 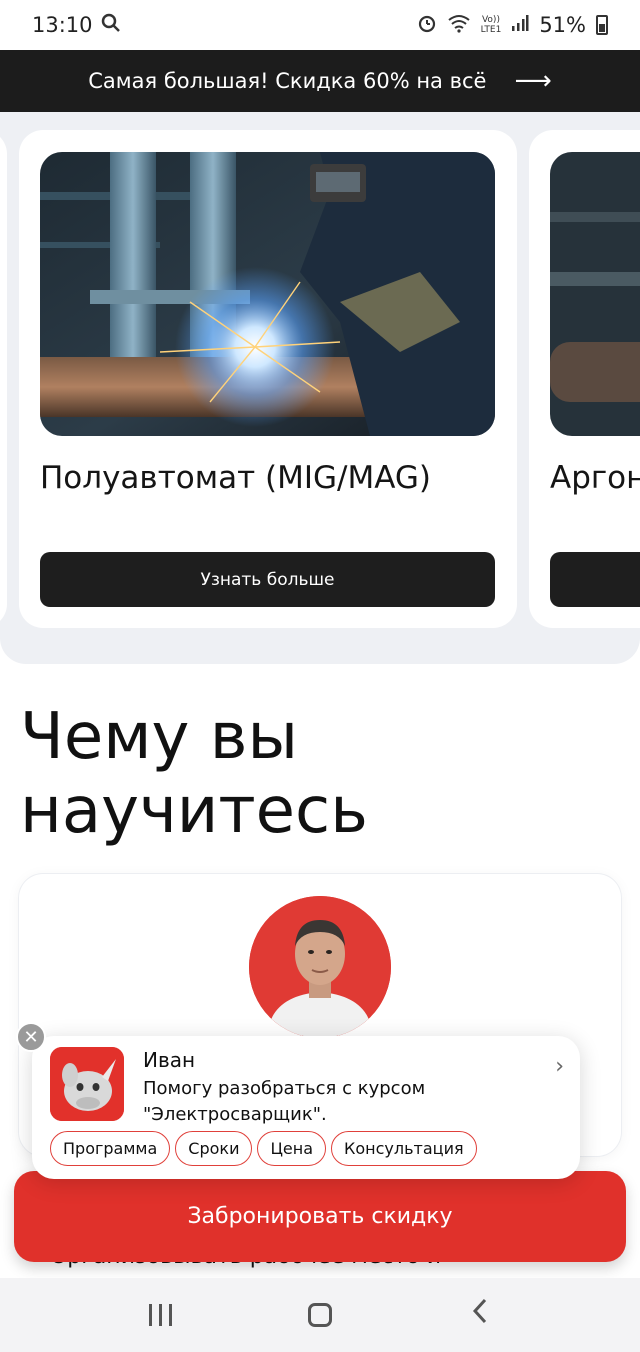 What do you see at coordinates (320, 967) in the screenshot?
I see `teacher-avatar` at bounding box center [320, 967].